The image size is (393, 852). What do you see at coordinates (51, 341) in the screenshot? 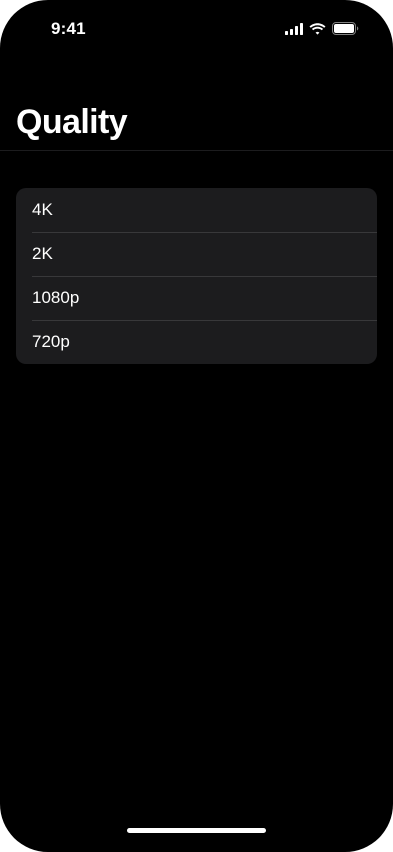
I see `quality-option-label: 720p` at bounding box center [51, 341].